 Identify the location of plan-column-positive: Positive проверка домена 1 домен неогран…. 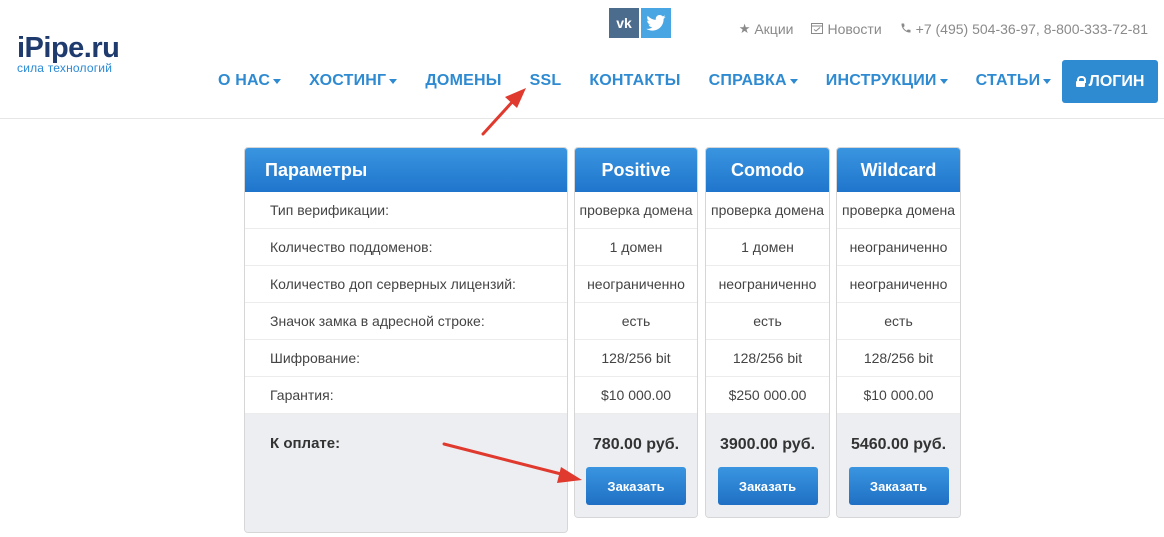
(636, 332).